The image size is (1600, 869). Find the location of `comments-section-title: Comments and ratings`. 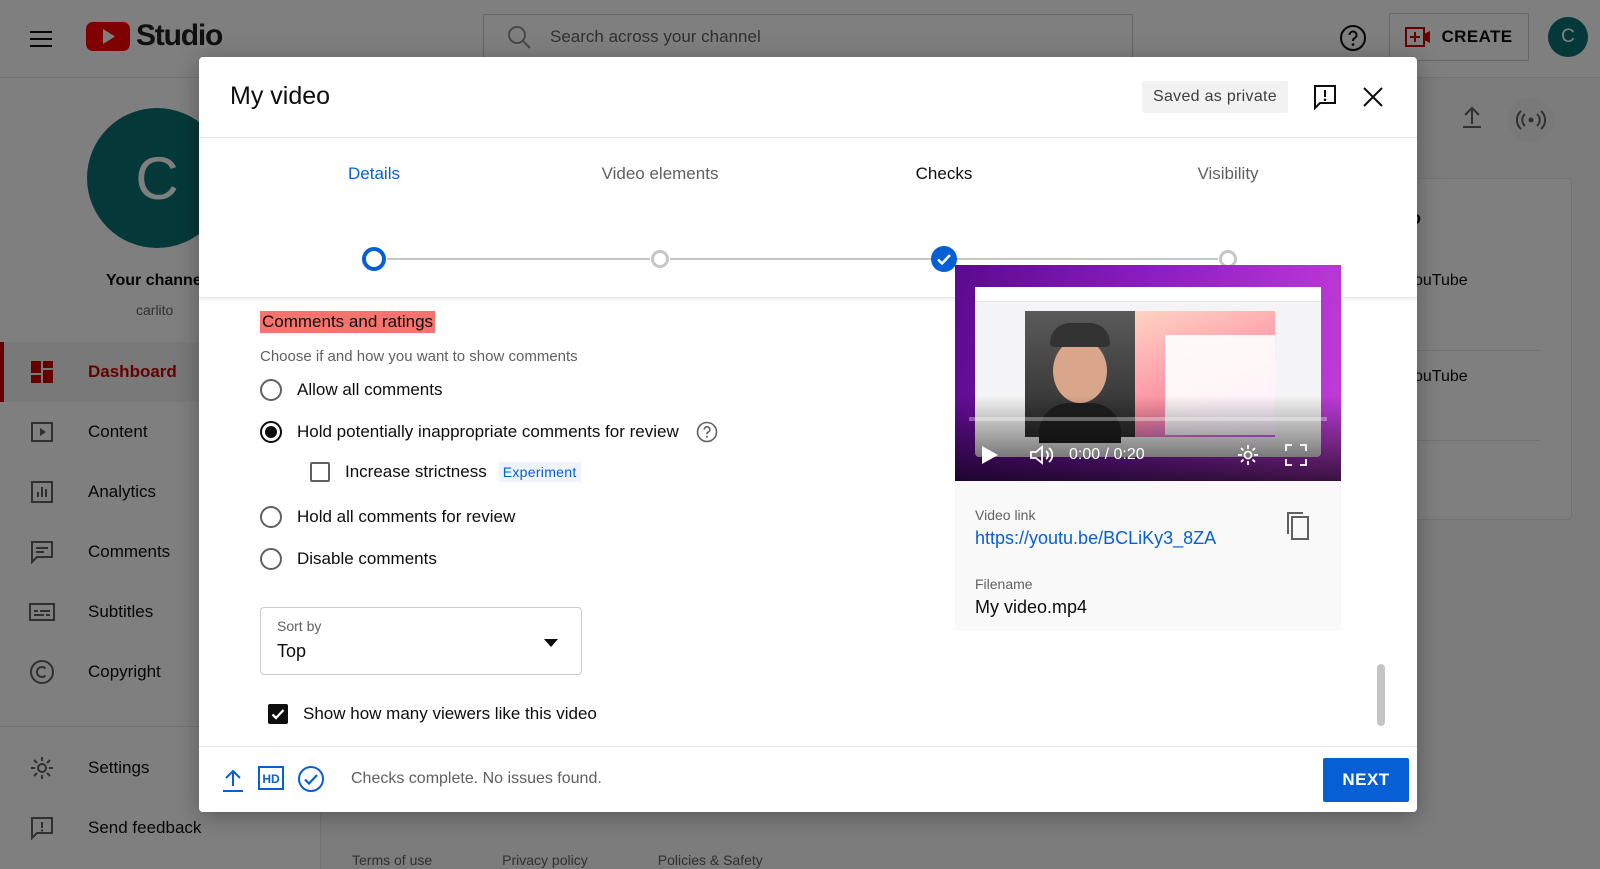

comments-section-title: Comments and ratings is located at coordinates (348, 322).